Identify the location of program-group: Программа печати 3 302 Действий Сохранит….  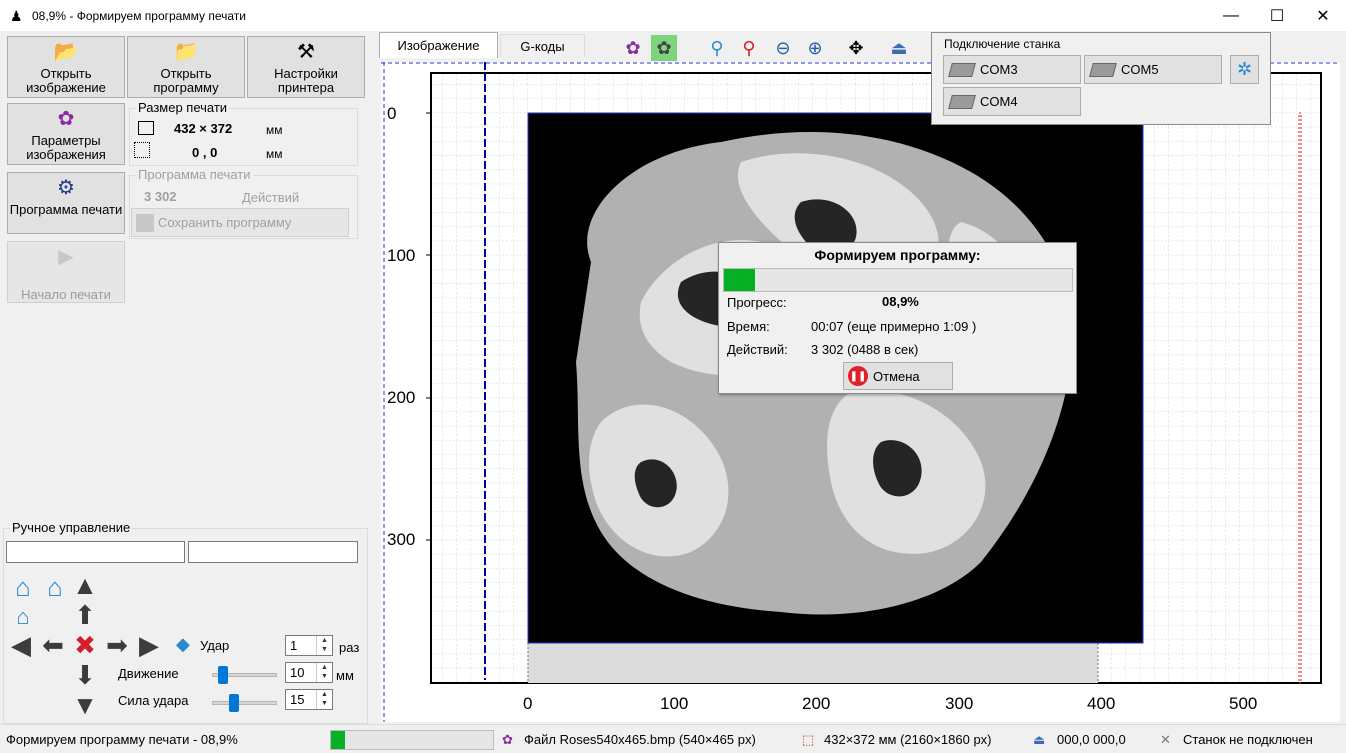
(243, 203).